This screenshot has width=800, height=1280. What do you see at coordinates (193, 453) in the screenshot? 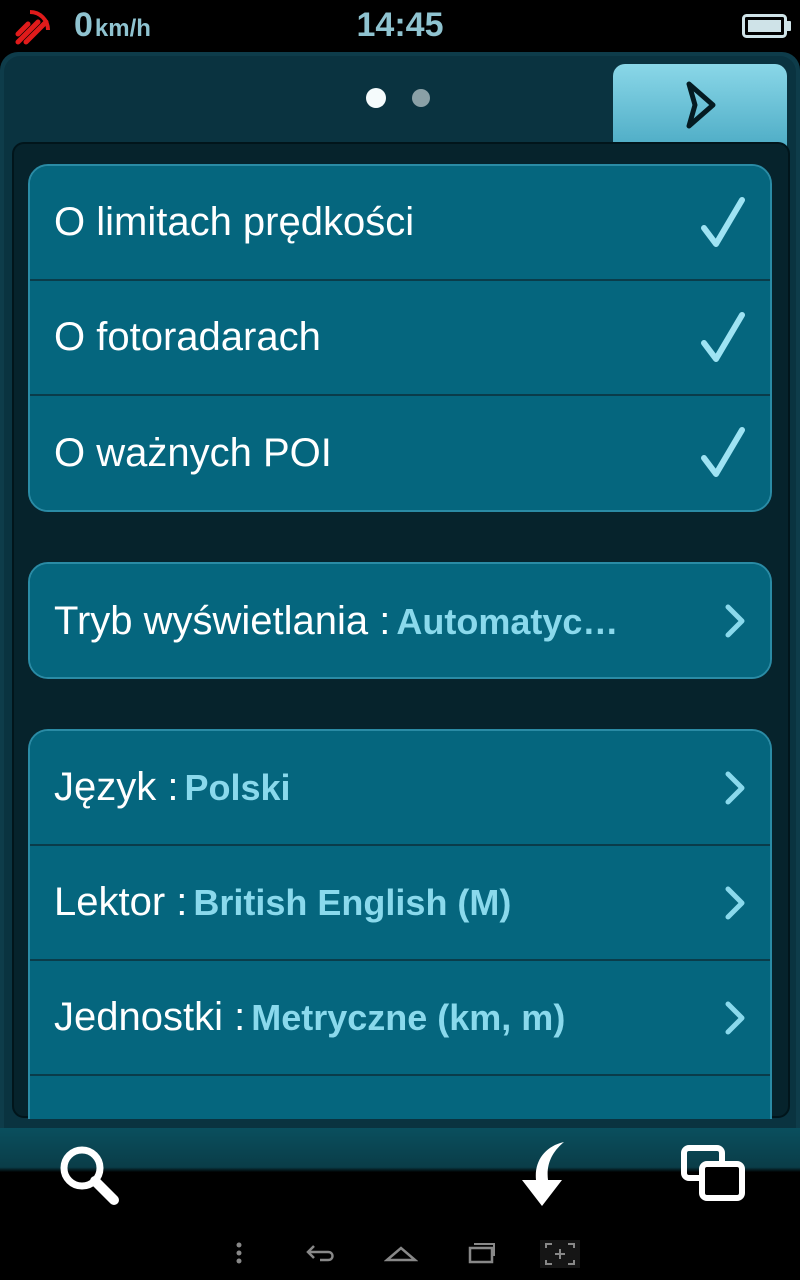
I see `row-label: O ważnych POI` at bounding box center [193, 453].